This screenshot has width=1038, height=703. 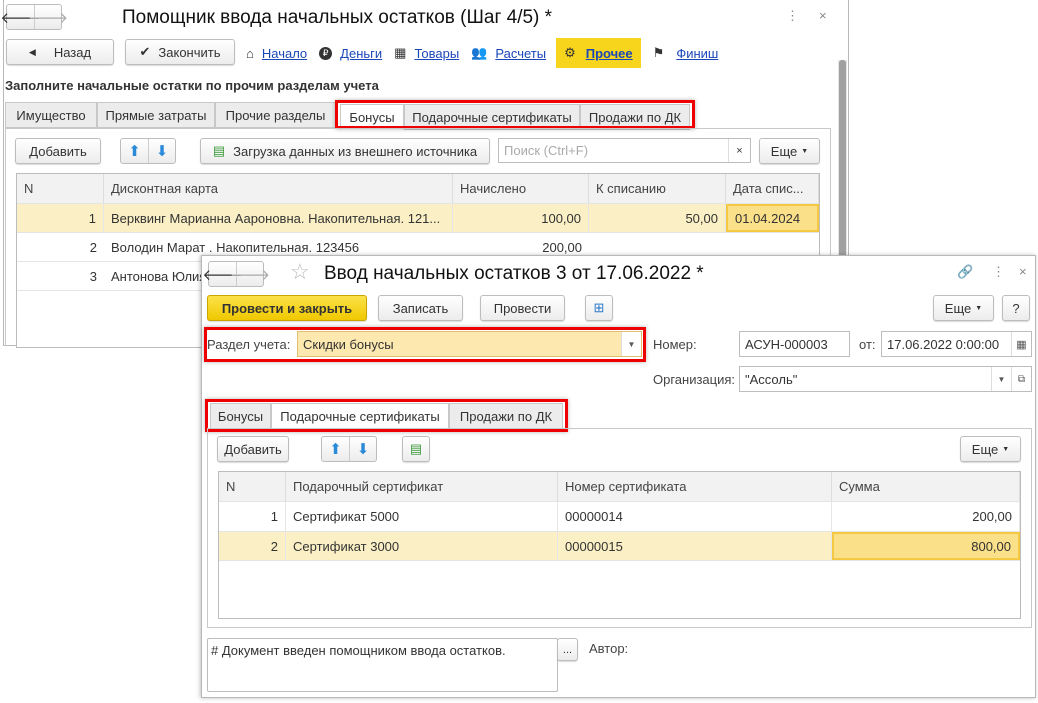 I want to click on step-goods: Товары, so click(x=436, y=53).